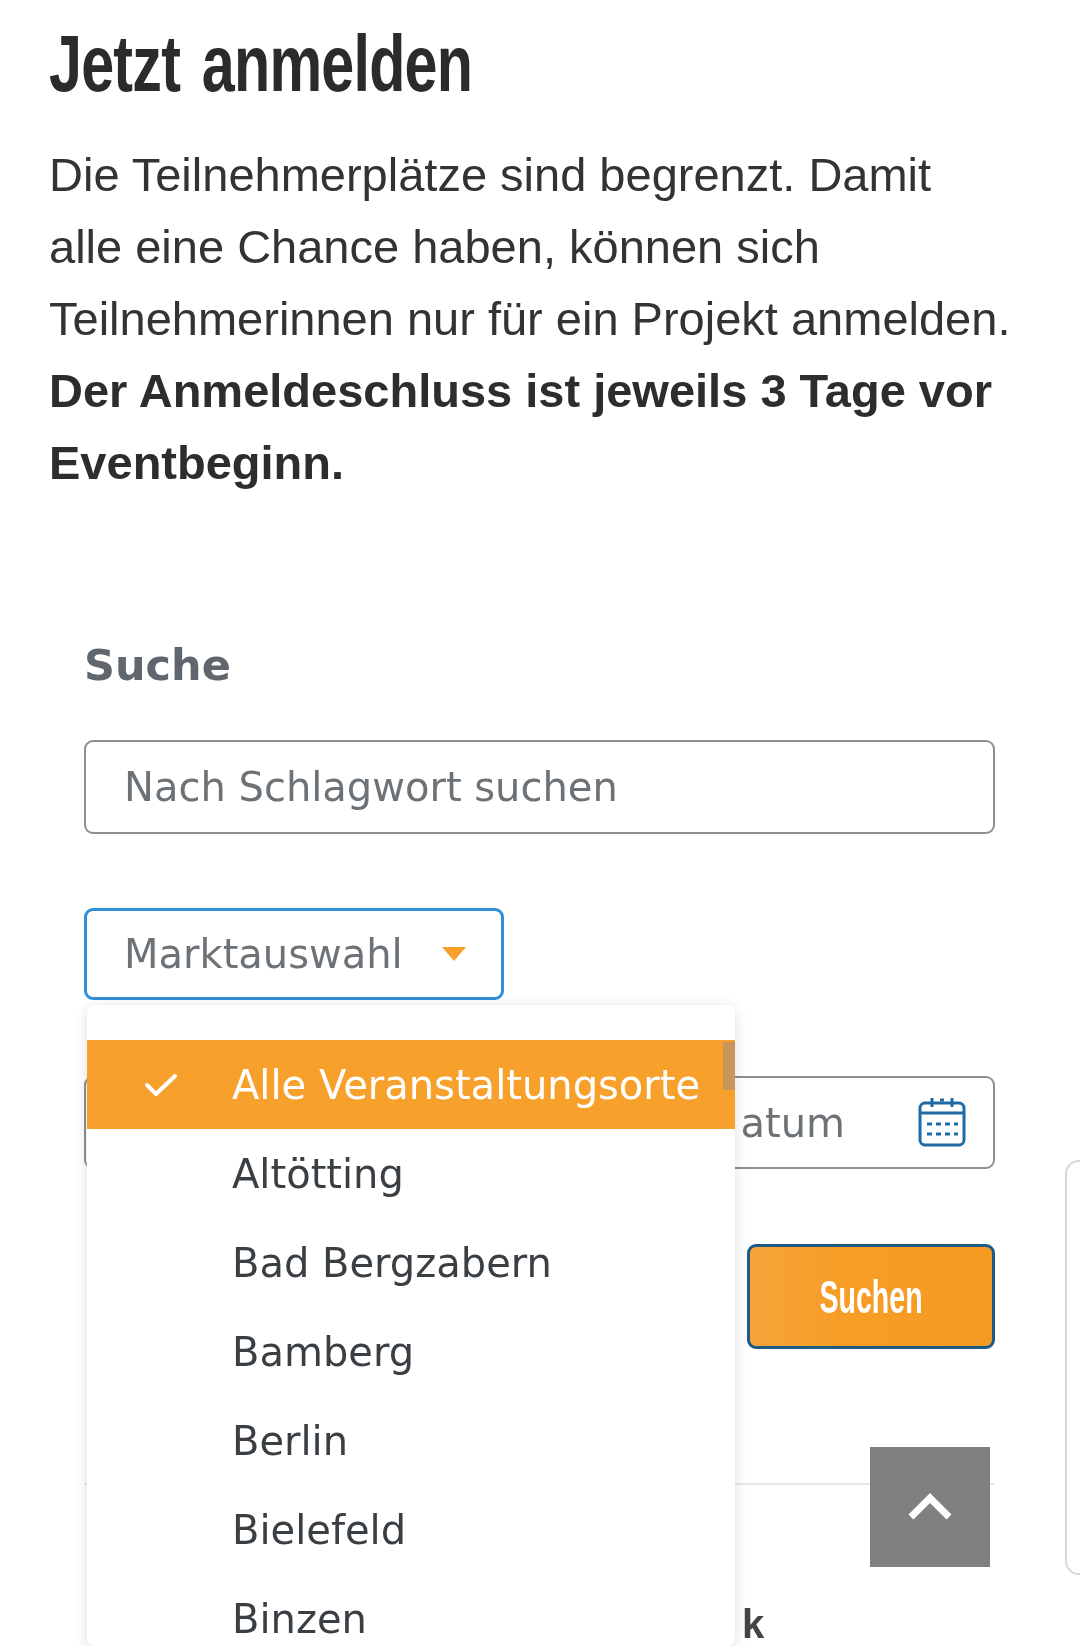  Describe the element at coordinates (753, 1624) in the screenshot. I see `section-heading: k` at that location.